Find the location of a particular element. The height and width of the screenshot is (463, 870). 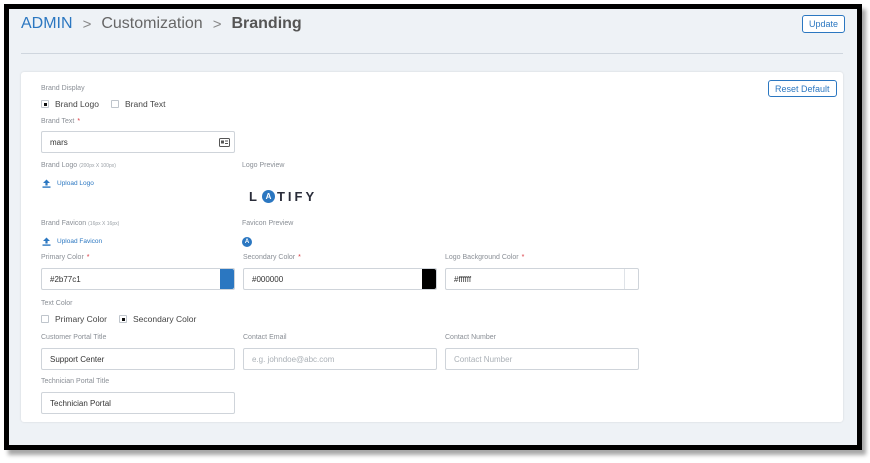

logo-preview-label: Logo Preview is located at coordinates (263, 165).